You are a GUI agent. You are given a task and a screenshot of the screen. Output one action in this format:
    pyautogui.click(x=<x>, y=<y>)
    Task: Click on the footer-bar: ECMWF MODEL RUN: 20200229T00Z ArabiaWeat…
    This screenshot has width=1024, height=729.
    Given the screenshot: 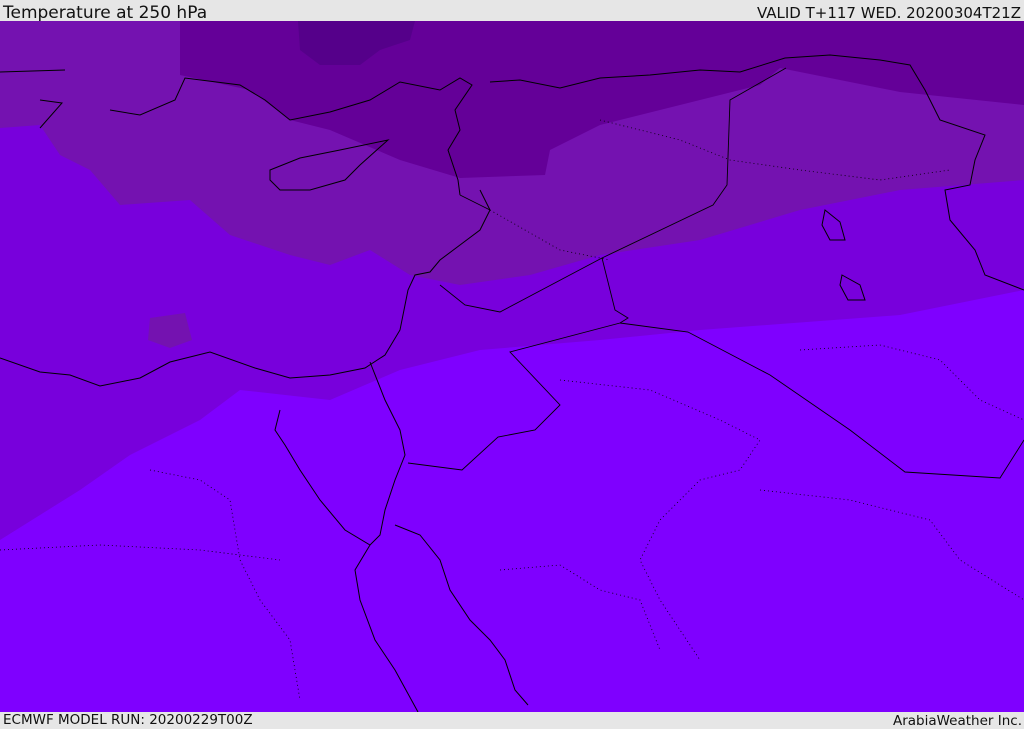 What is the action you would take?
    pyautogui.click(x=512, y=720)
    